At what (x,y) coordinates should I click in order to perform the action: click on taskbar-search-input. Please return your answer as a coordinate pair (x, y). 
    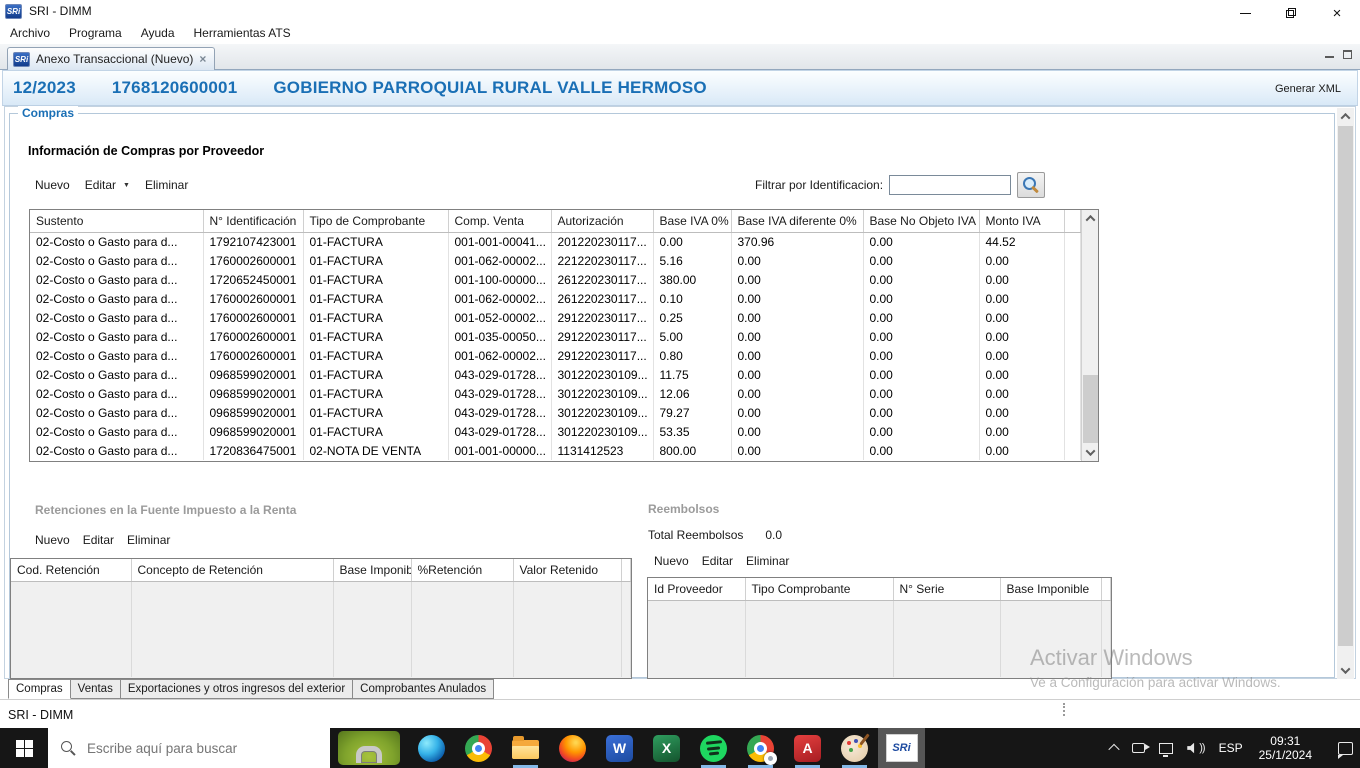
    Looking at the image, I should click on (197, 748).